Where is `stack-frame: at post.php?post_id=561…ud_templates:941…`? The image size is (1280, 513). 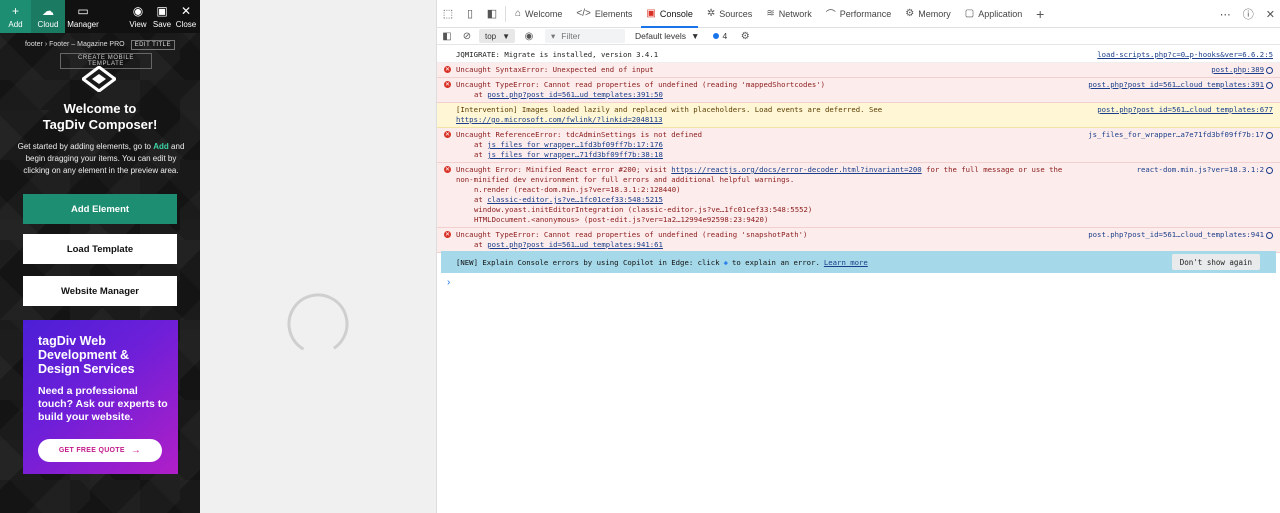 stack-frame: at post.php?post_id=561…ud_templates:941… is located at coordinates (568, 244).